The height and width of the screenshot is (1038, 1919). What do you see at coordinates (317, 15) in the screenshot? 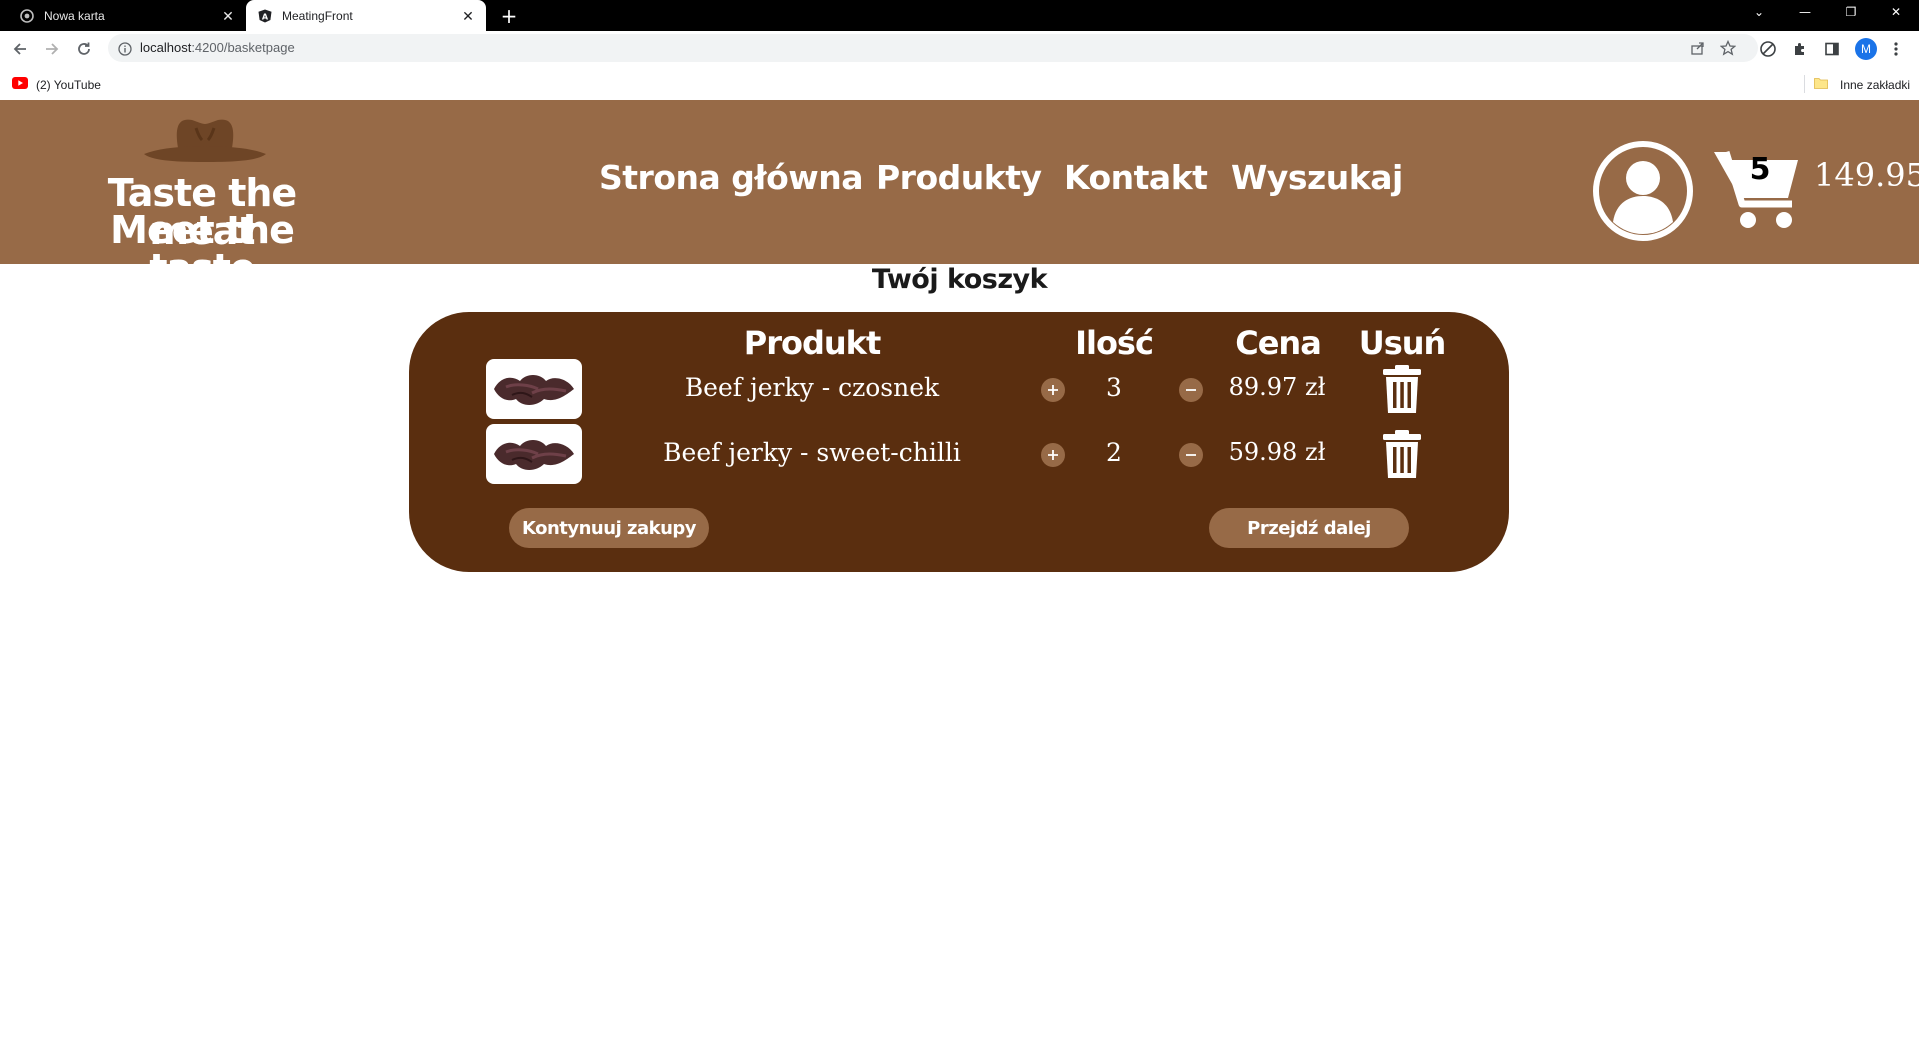
I see `tab-title: MeatingFront` at bounding box center [317, 15].